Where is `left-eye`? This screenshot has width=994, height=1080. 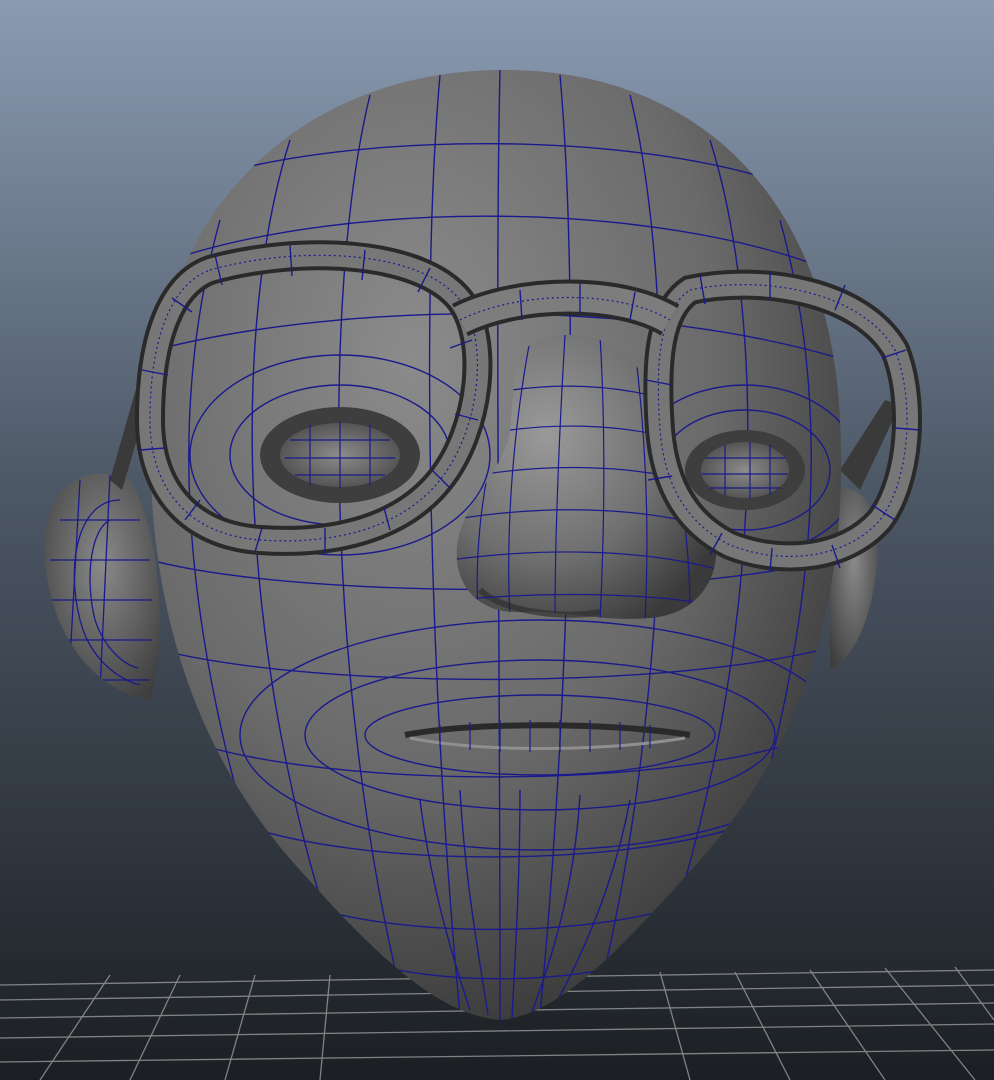
left-eye is located at coordinates (340, 455).